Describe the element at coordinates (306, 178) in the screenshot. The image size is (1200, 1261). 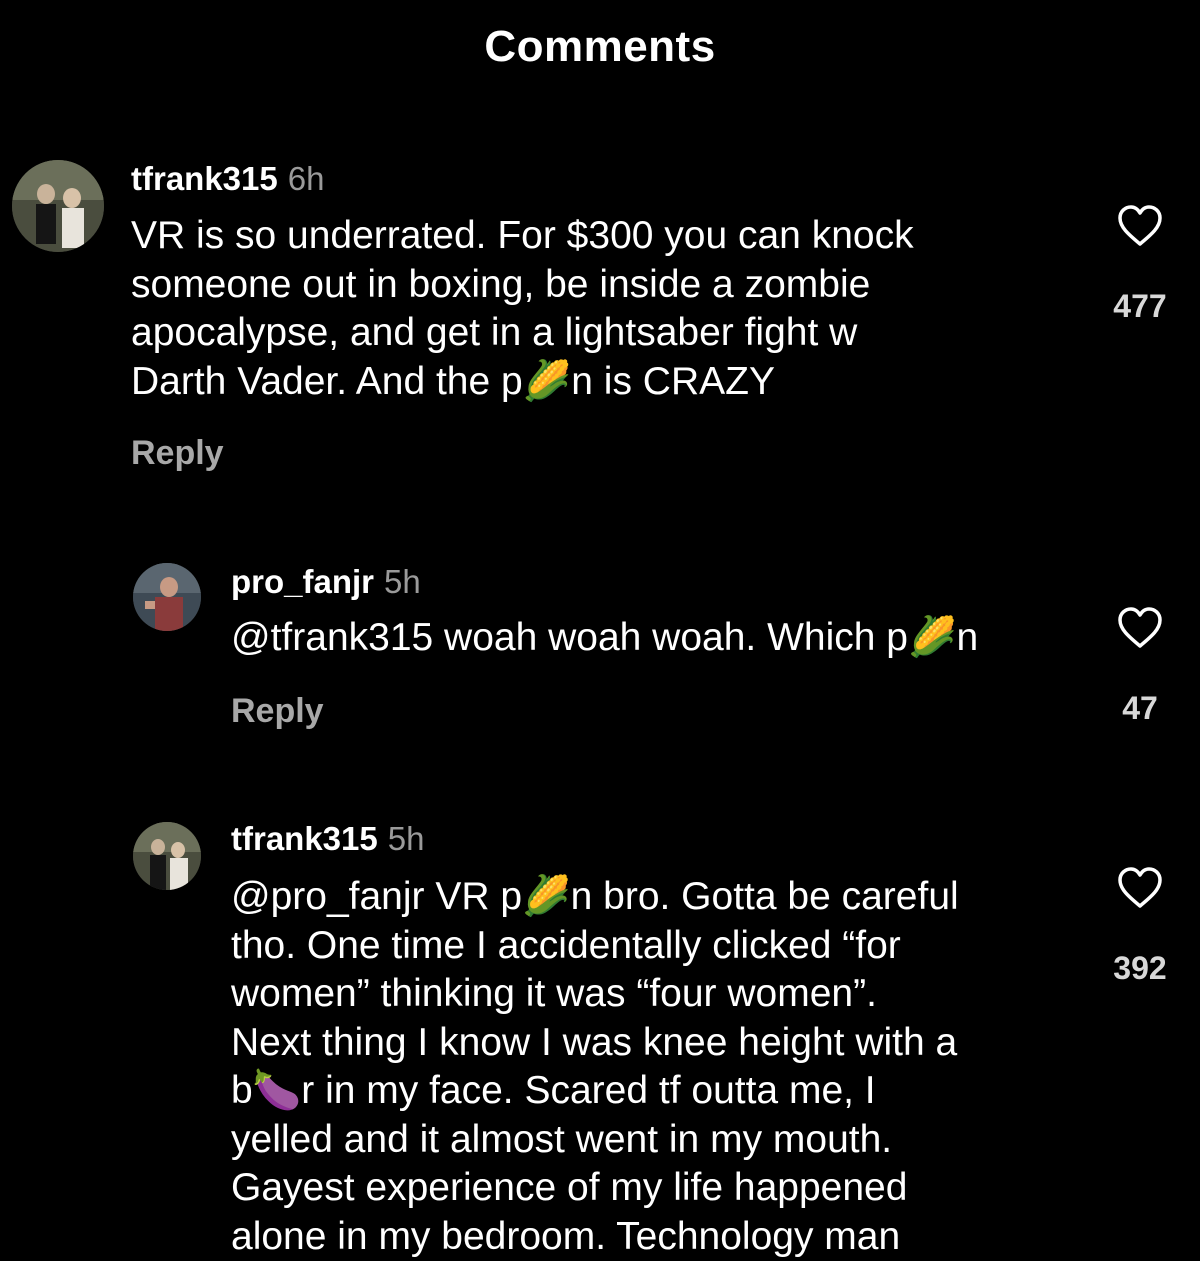
I see `timestamp: 6h` at that location.